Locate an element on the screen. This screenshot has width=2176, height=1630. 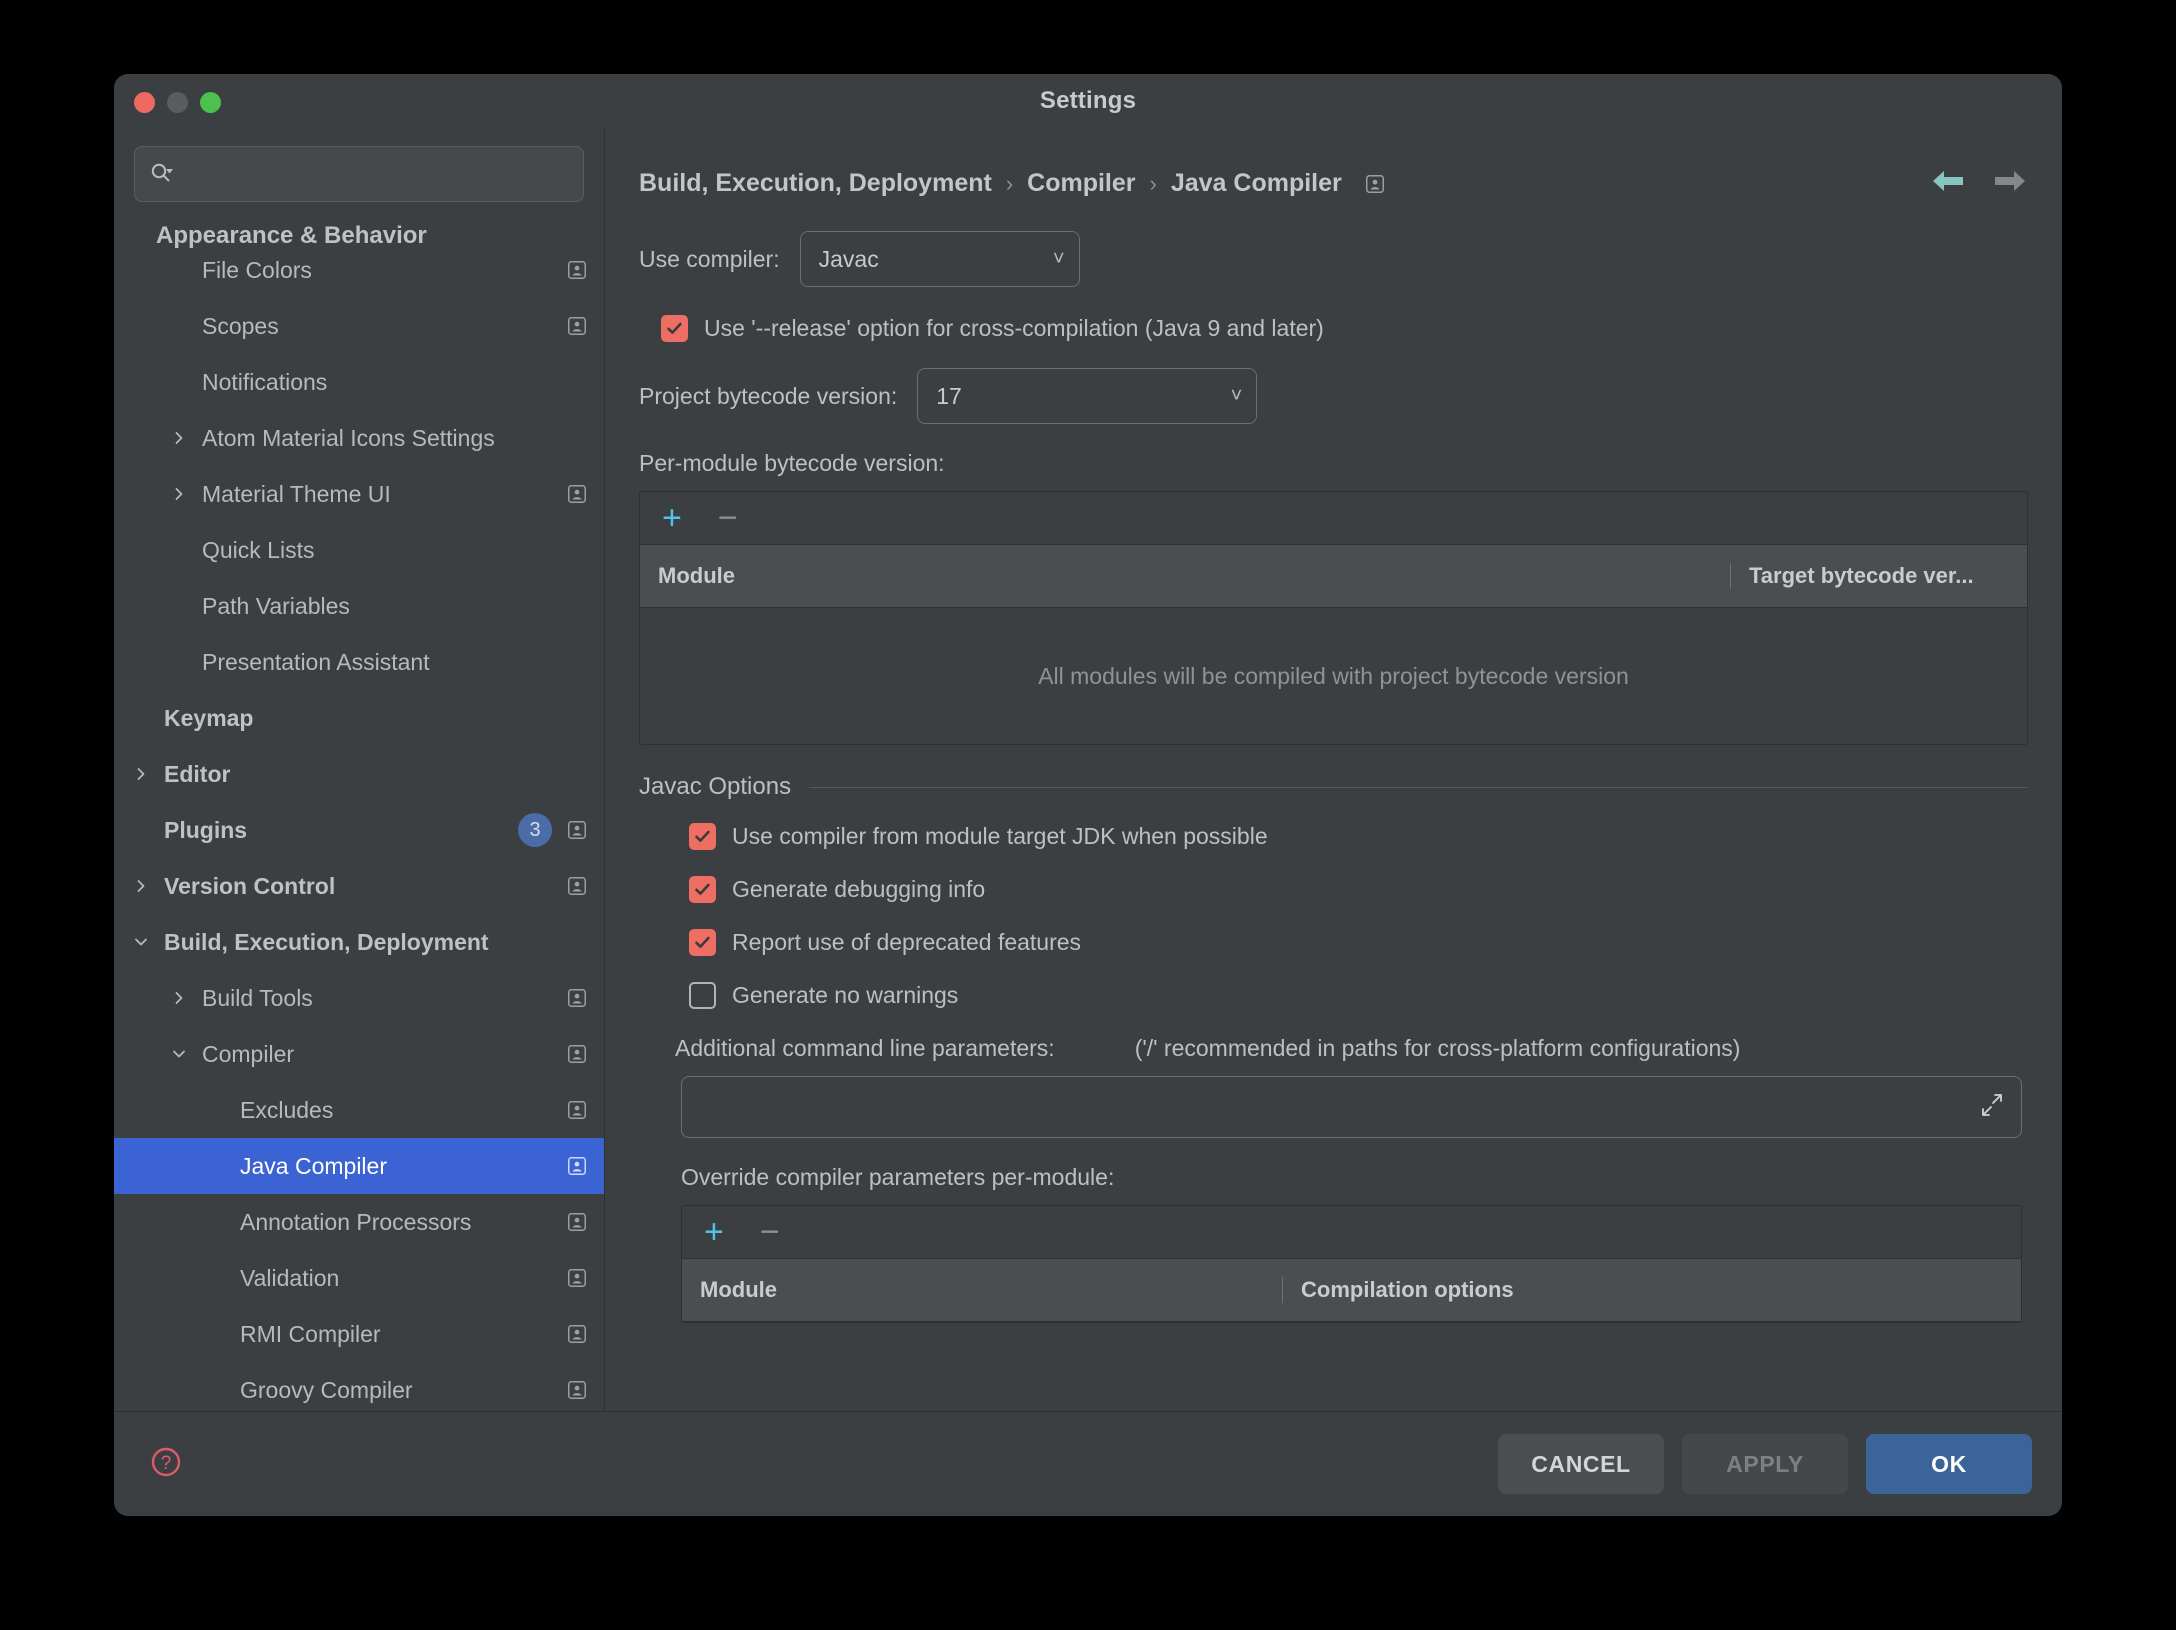
sidebar-item-annotation-processors: Annotation Processors is located at coordinates (359, 1222).